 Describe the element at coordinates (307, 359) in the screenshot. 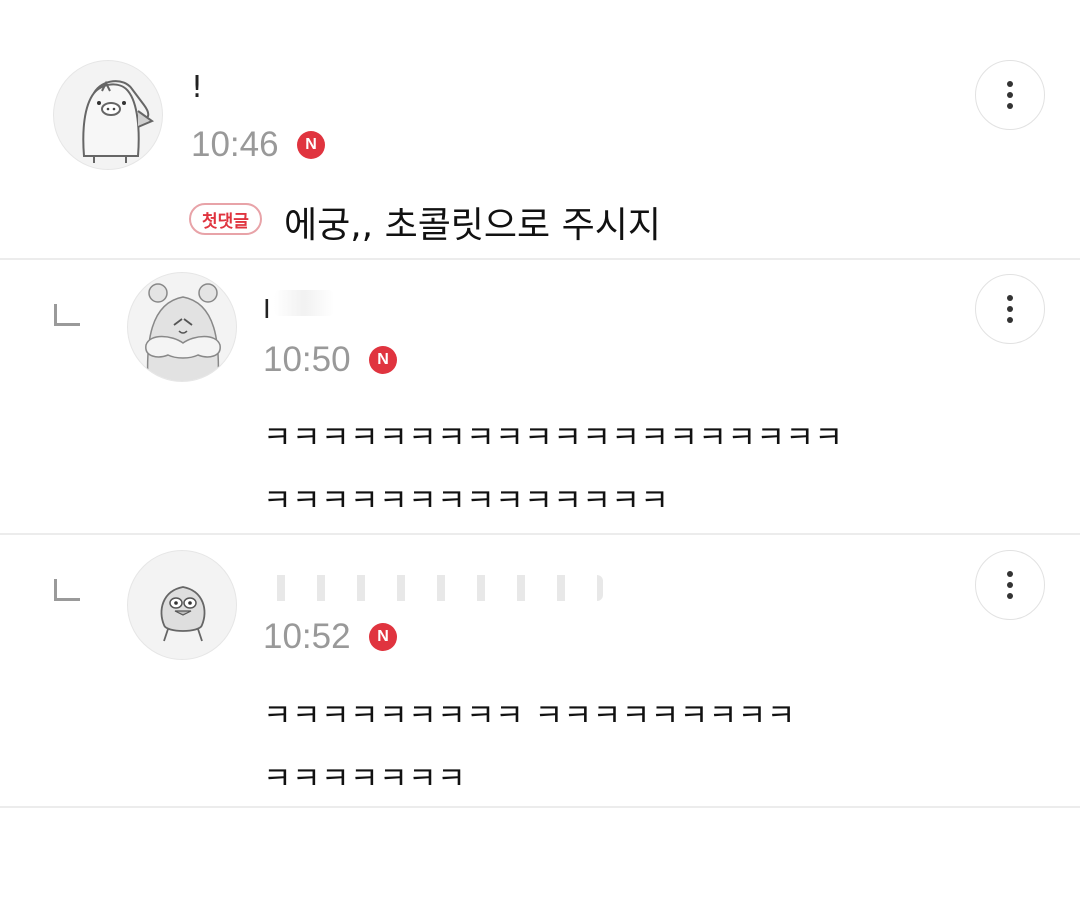

I see `comment-time: 10:50` at that location.